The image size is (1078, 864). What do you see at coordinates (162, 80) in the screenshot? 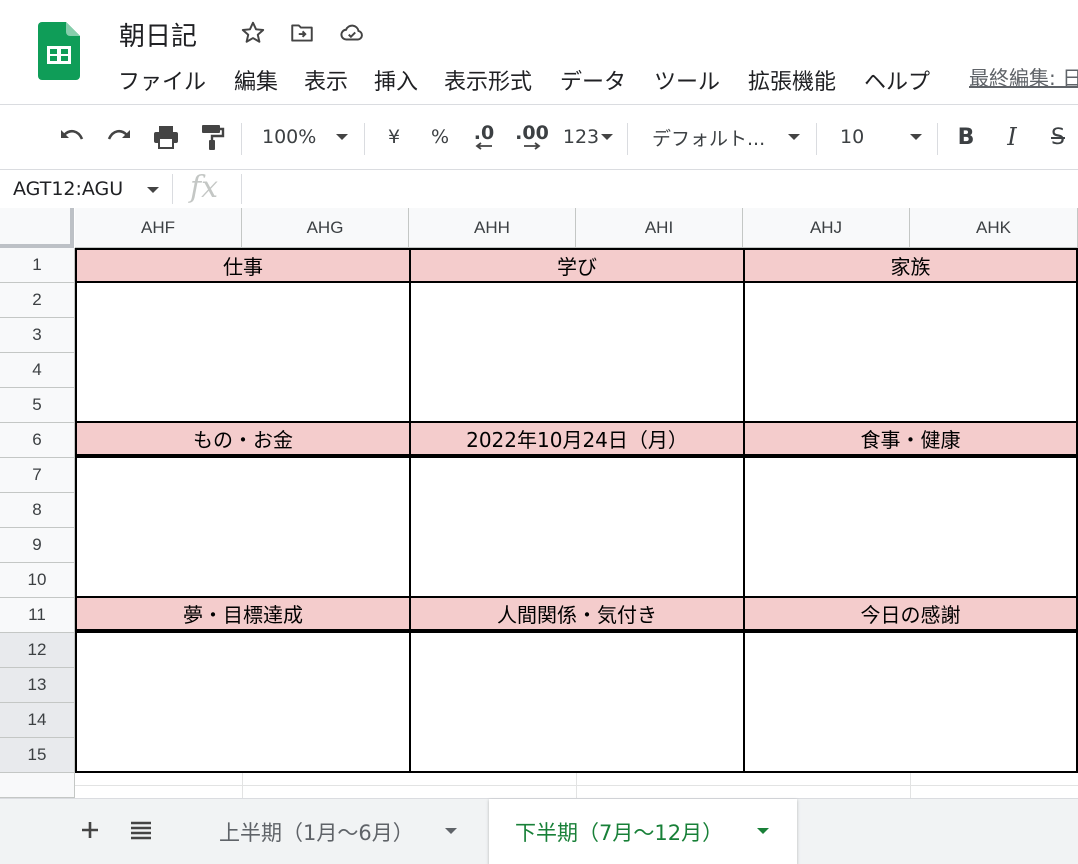
I see `menu-file: ファイル` at bounding box center [162, 80].